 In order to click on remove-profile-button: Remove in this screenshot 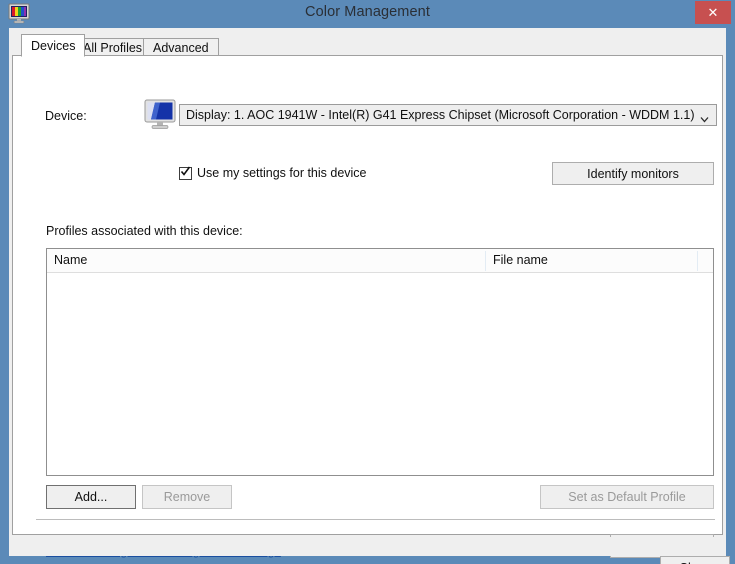, I will do `click(187, 497)`.